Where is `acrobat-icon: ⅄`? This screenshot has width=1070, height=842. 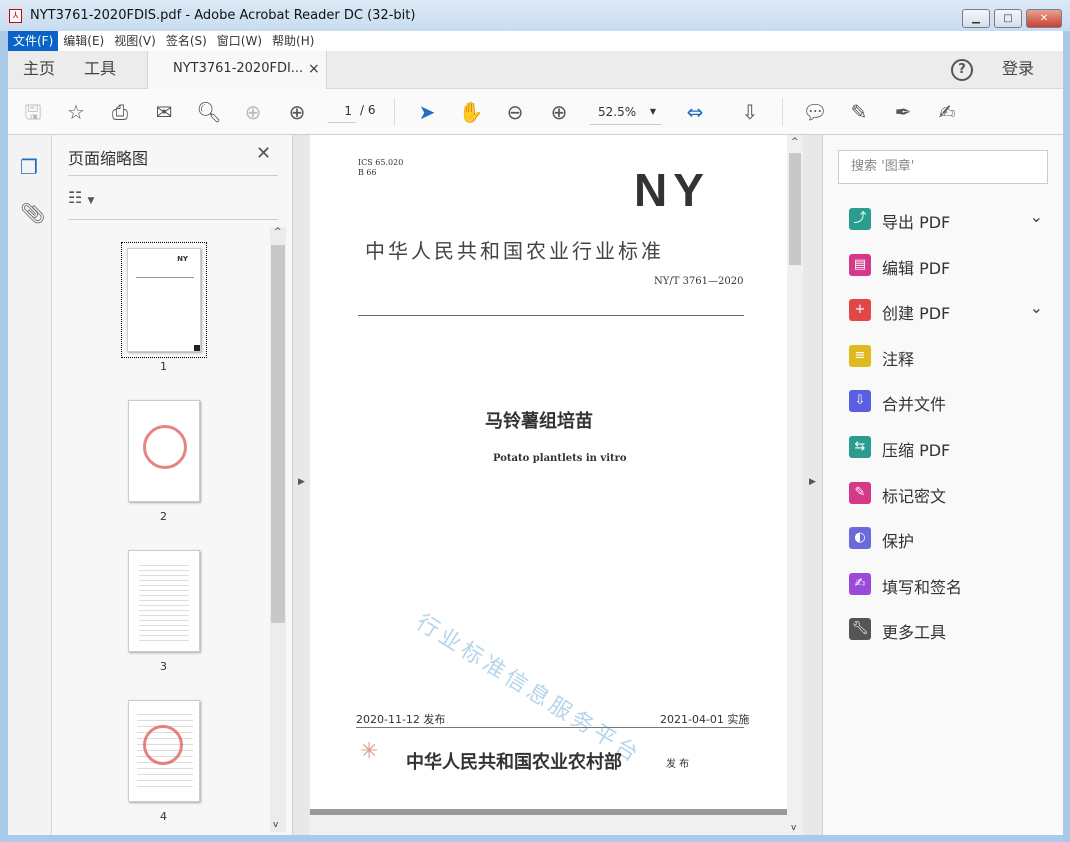
acrobat-icon: ⅄ is located at coordinates (15, 16).